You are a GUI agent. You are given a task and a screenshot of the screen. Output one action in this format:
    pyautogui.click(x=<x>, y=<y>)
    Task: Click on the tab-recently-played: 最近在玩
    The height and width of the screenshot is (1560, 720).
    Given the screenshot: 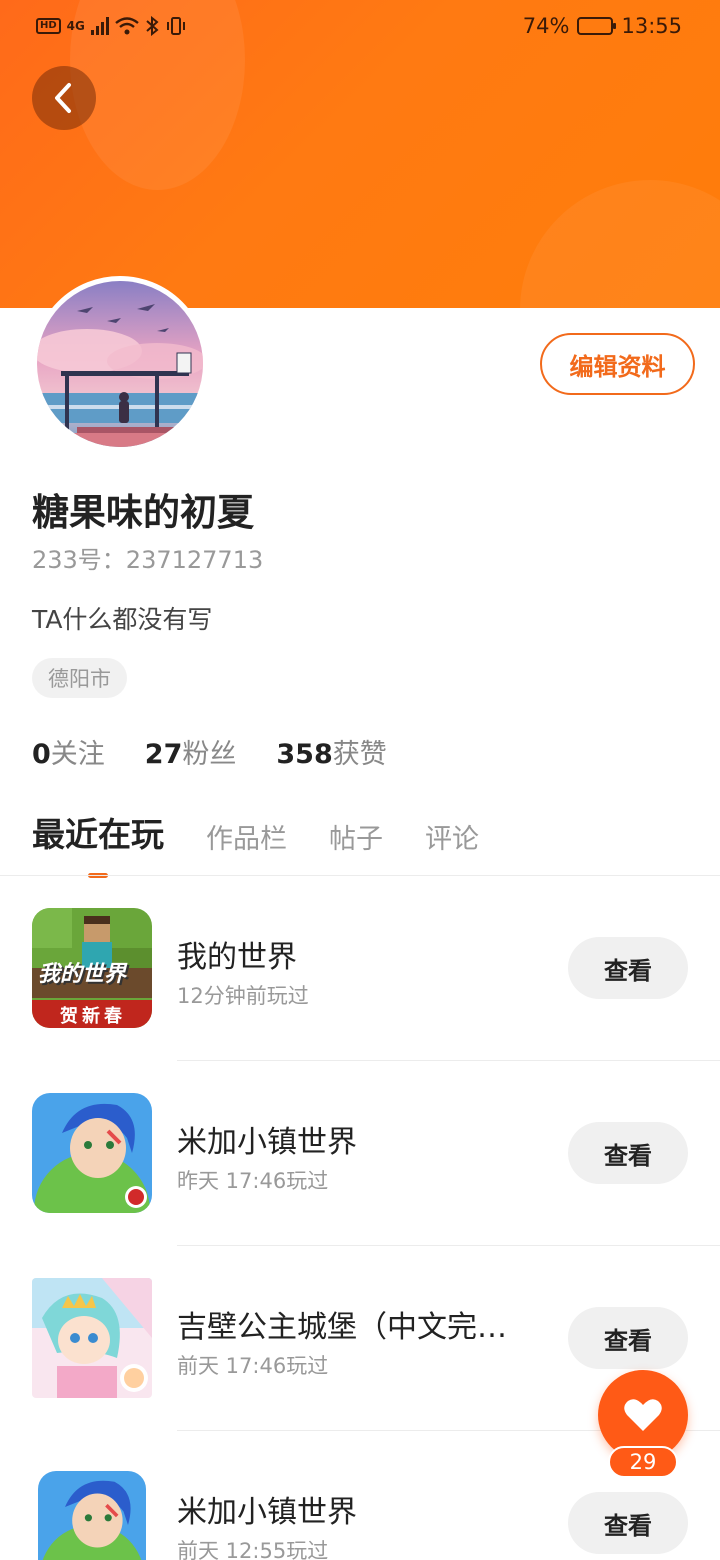 What is the action you would take?
    pyautogui.click(x=98, y=843)
    